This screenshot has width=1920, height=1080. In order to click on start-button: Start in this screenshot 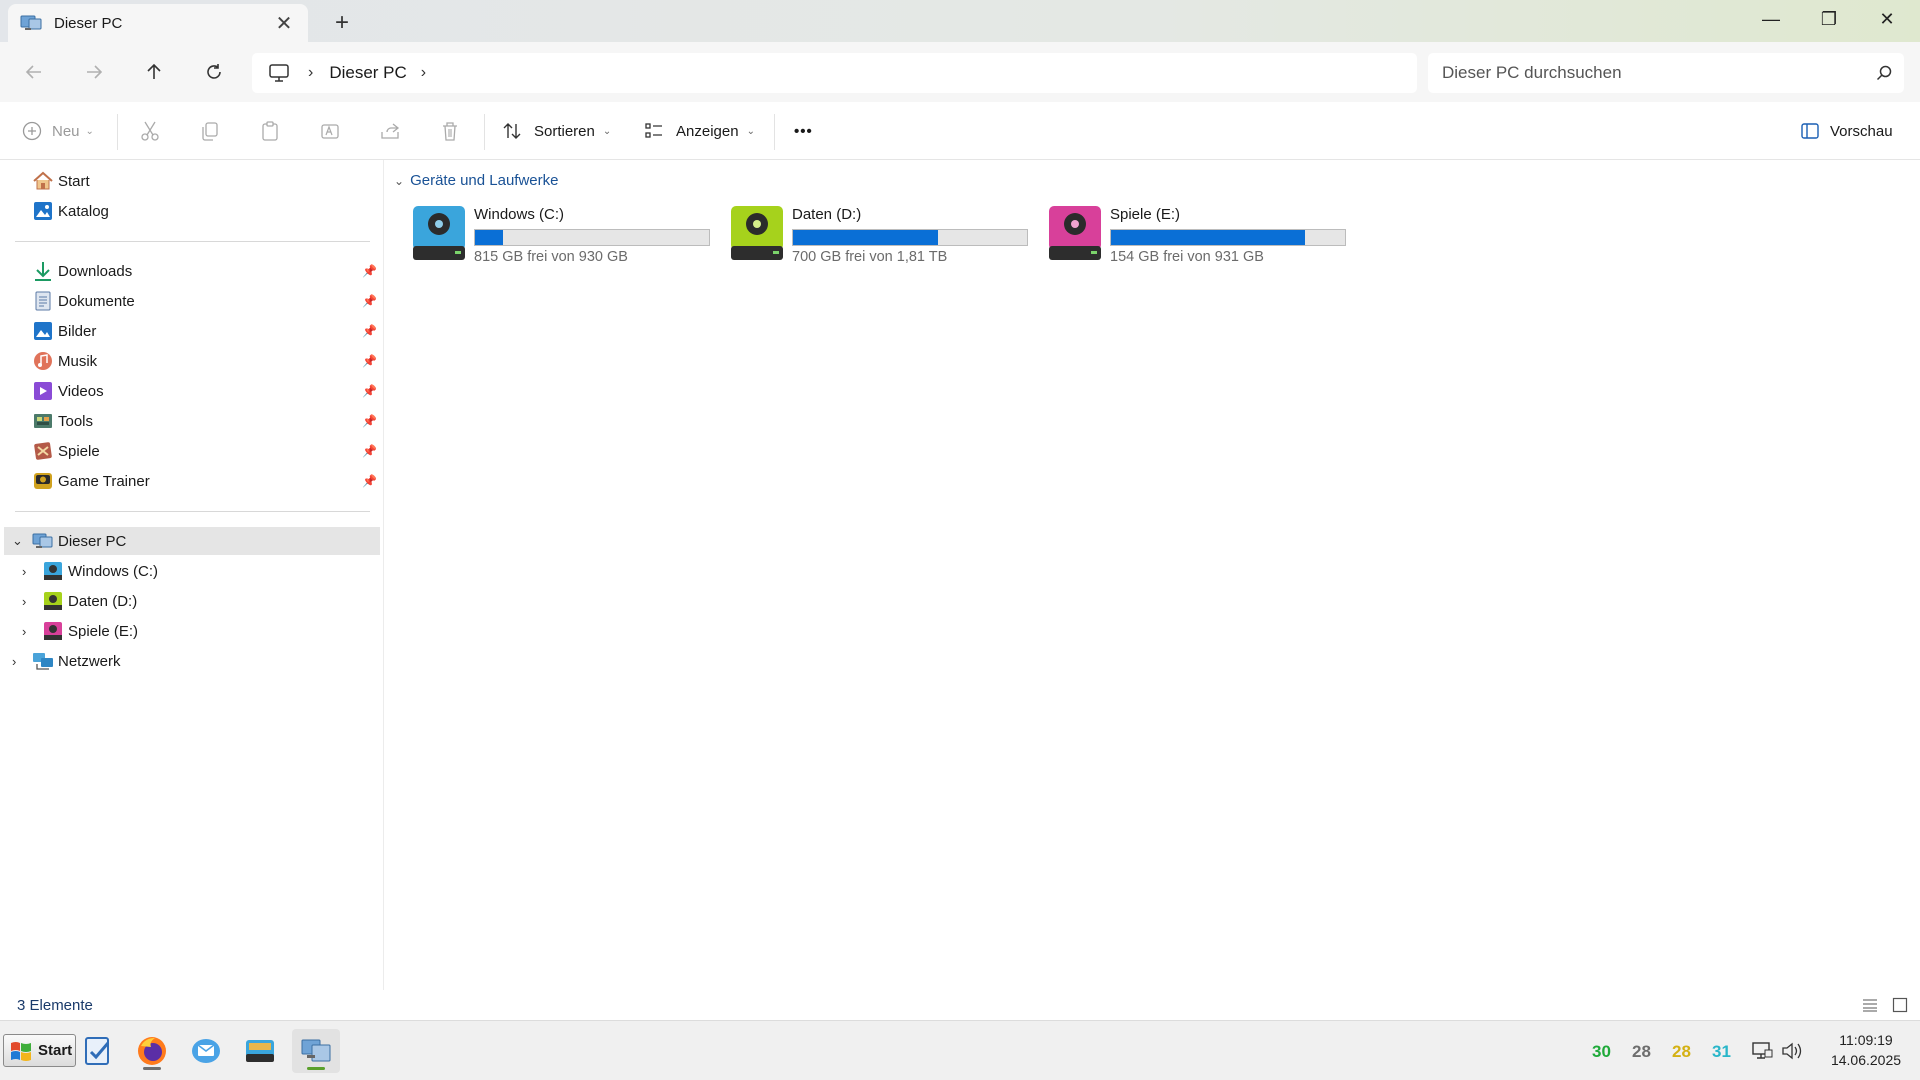, I will do `click(39, 1050)`.